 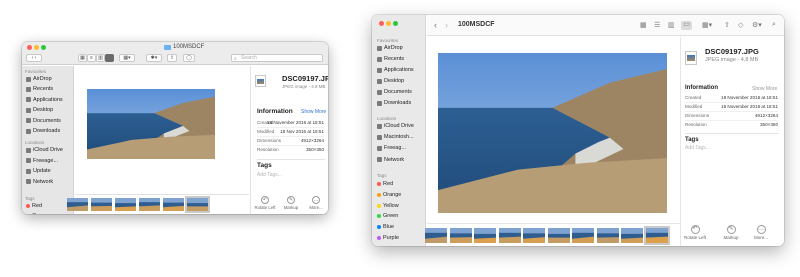 I want to click on forward-button: ›, so click(x=446, y=25).